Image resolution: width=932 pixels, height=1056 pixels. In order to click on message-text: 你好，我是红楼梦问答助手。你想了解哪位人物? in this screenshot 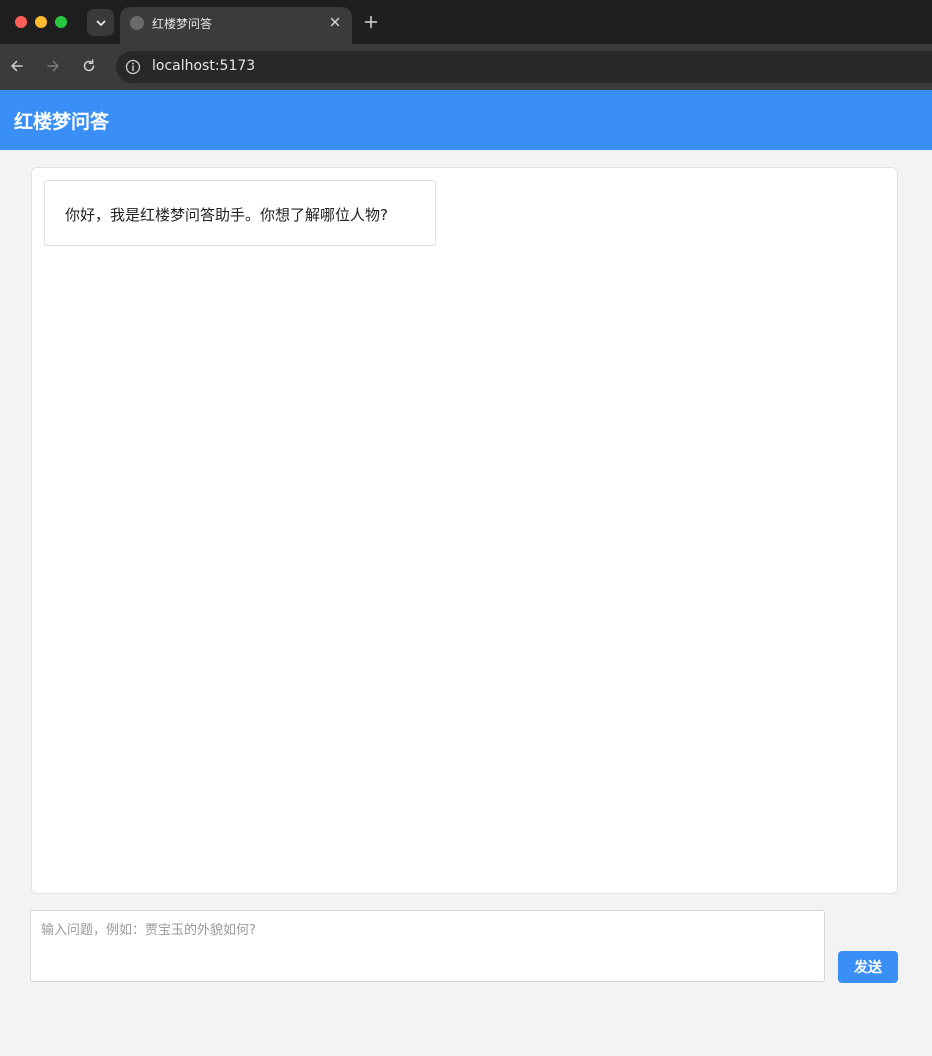, I will do `click(226, 215)`.